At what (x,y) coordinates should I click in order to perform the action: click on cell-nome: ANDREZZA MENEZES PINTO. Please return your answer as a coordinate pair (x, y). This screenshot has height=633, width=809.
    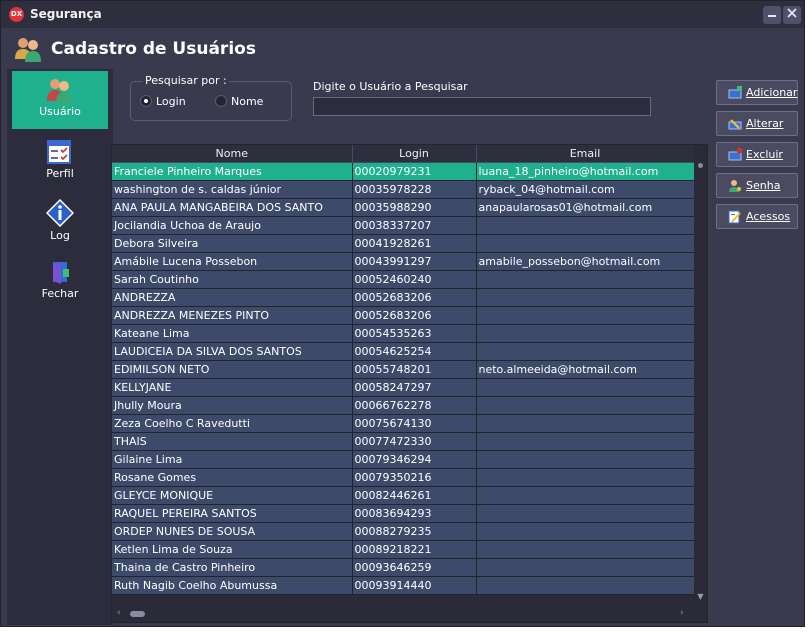
    Looking at the image, I should click on (232, 315).